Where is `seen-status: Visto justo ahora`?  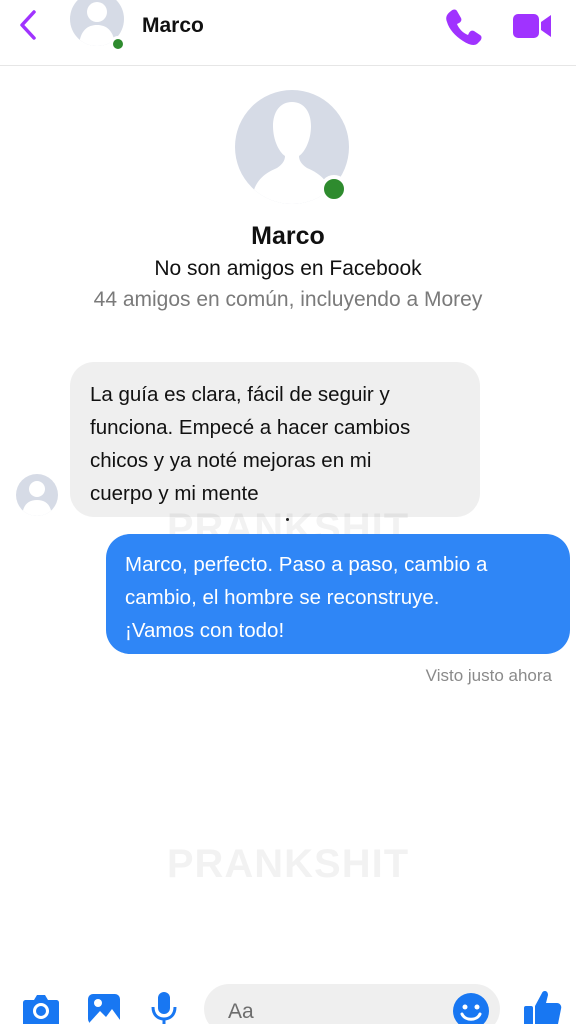
seen-status: Visto justo ahora is located at coordinates (488, 675).